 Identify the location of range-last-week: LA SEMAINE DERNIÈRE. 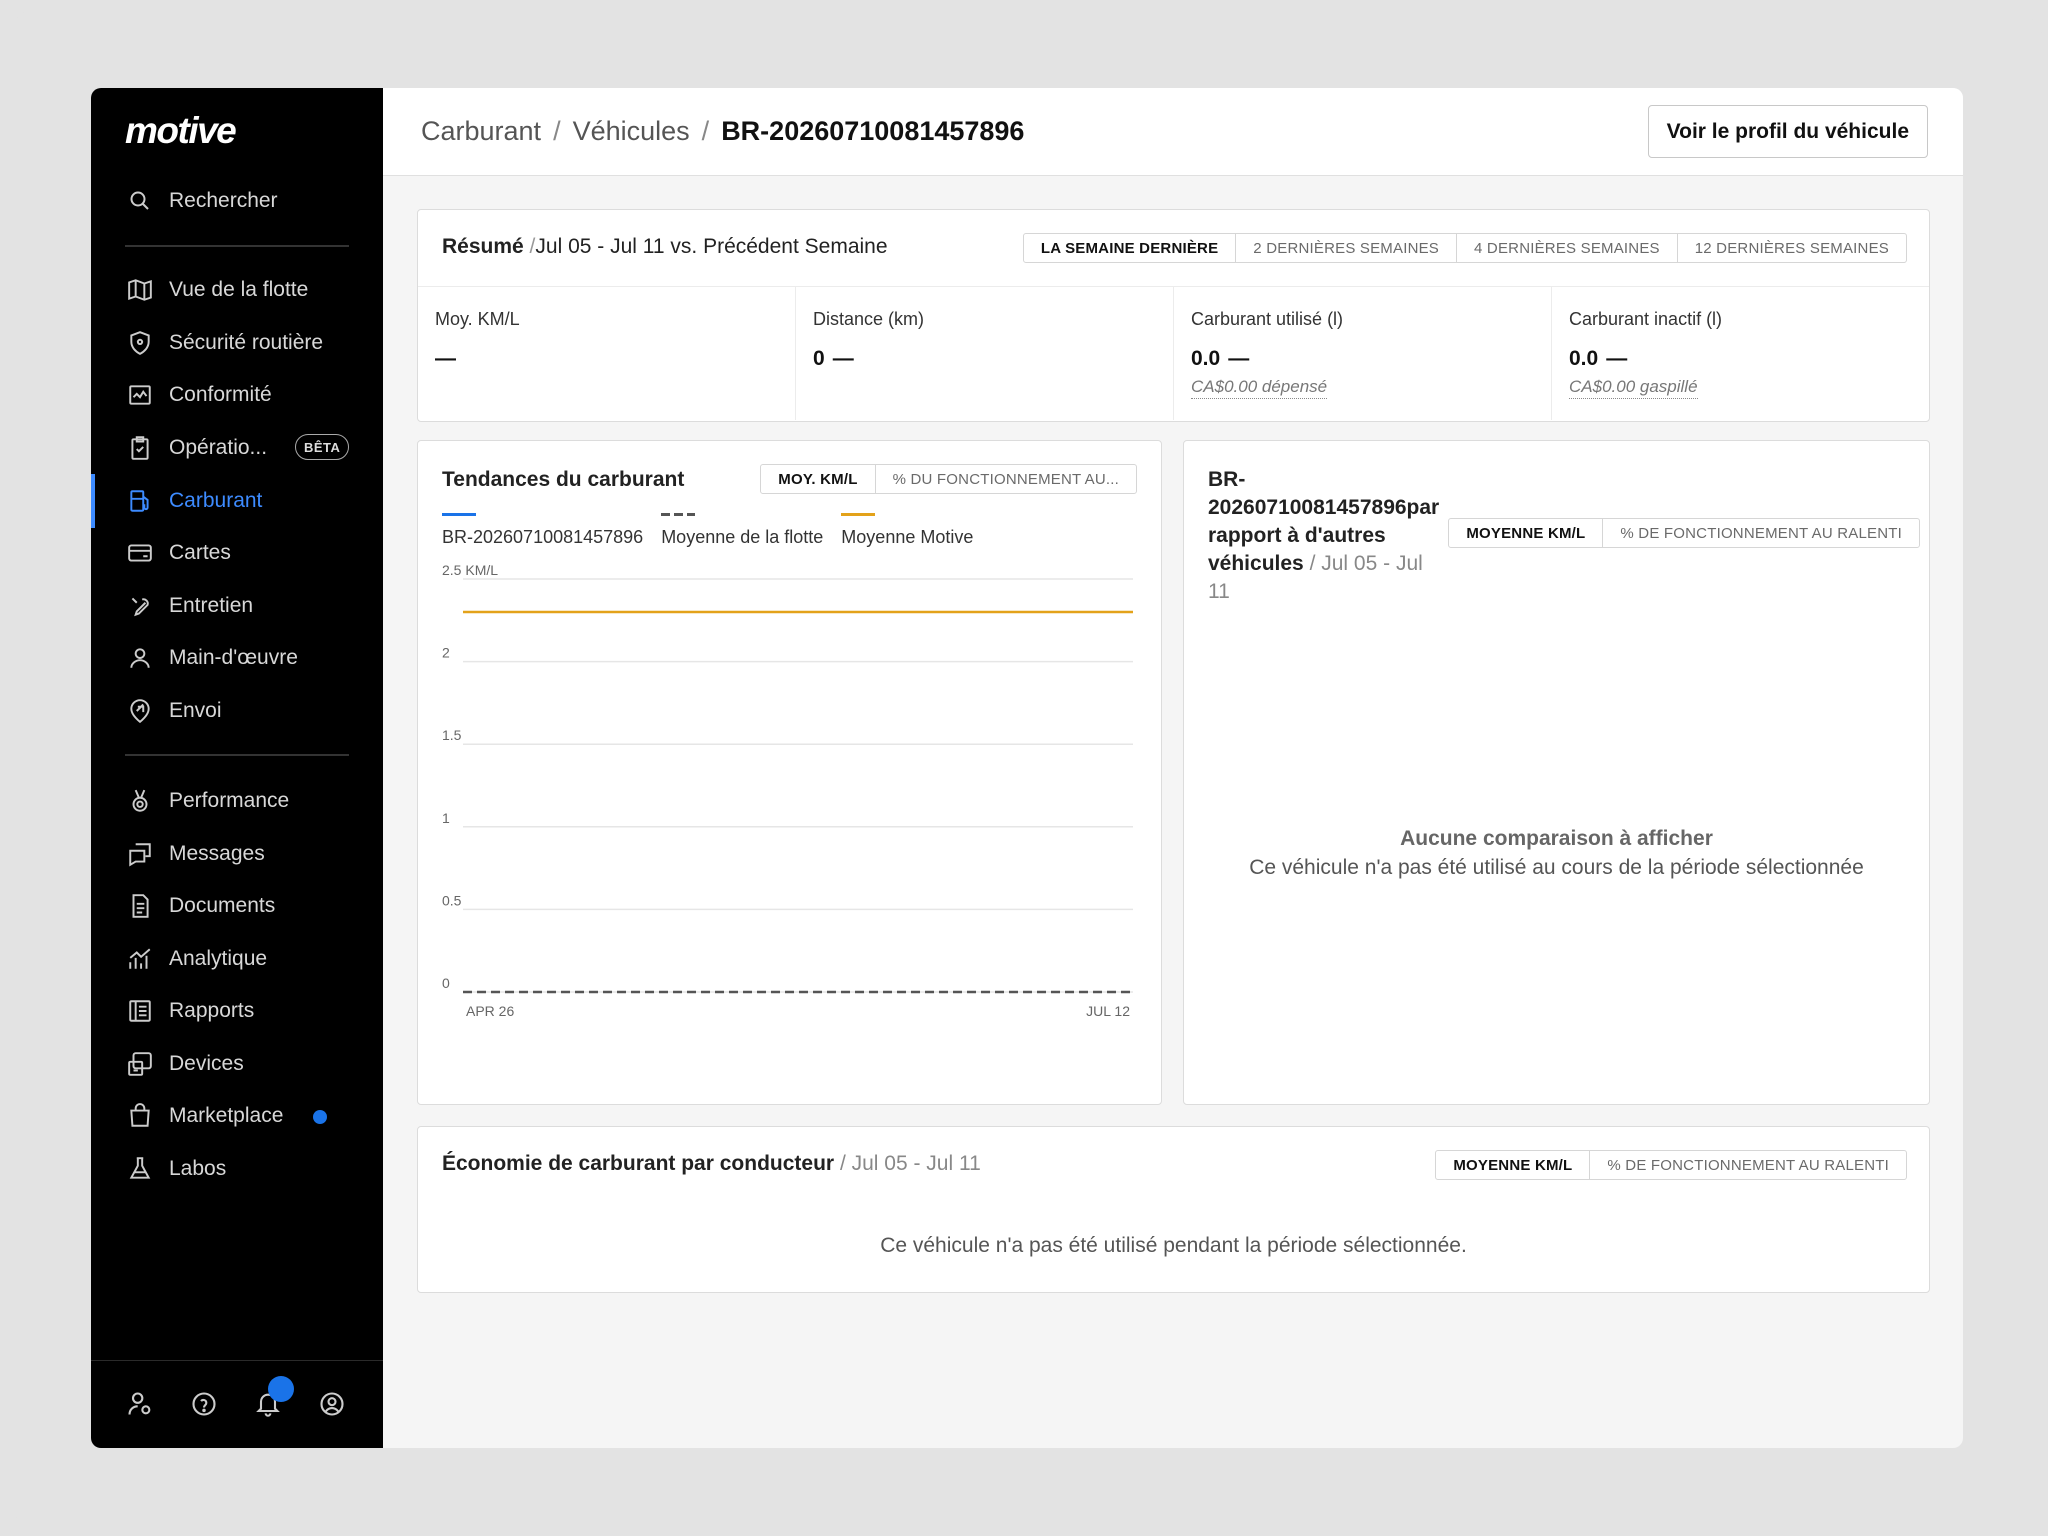
(1129, 248).